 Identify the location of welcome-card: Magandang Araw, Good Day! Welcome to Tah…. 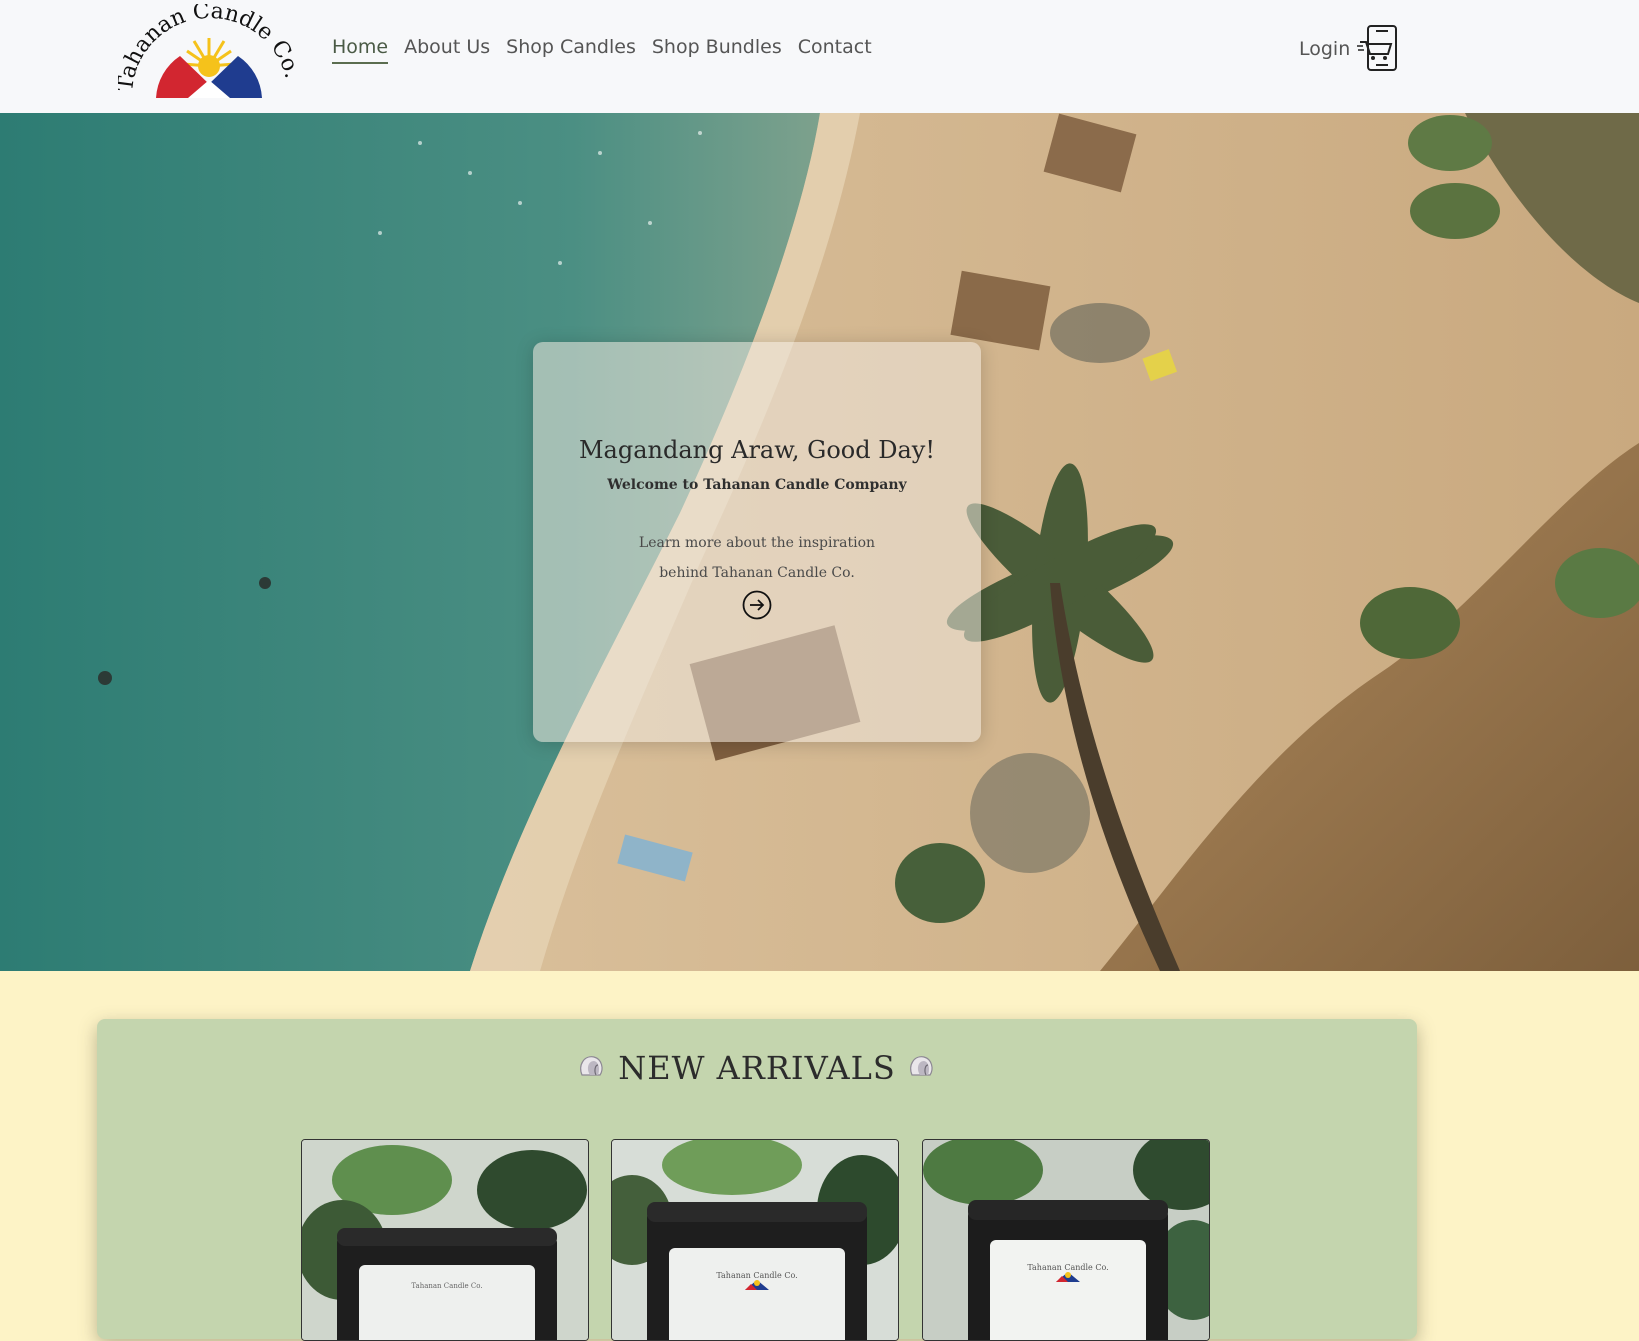
(757, 542).